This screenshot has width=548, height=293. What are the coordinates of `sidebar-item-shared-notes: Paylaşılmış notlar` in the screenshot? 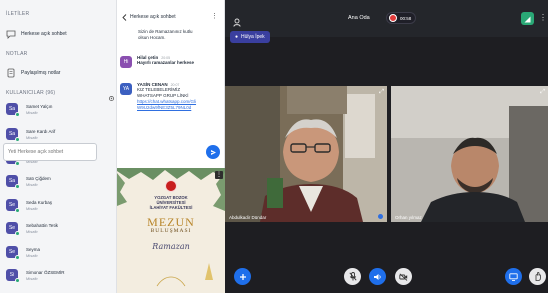 It's located at (59, 73).